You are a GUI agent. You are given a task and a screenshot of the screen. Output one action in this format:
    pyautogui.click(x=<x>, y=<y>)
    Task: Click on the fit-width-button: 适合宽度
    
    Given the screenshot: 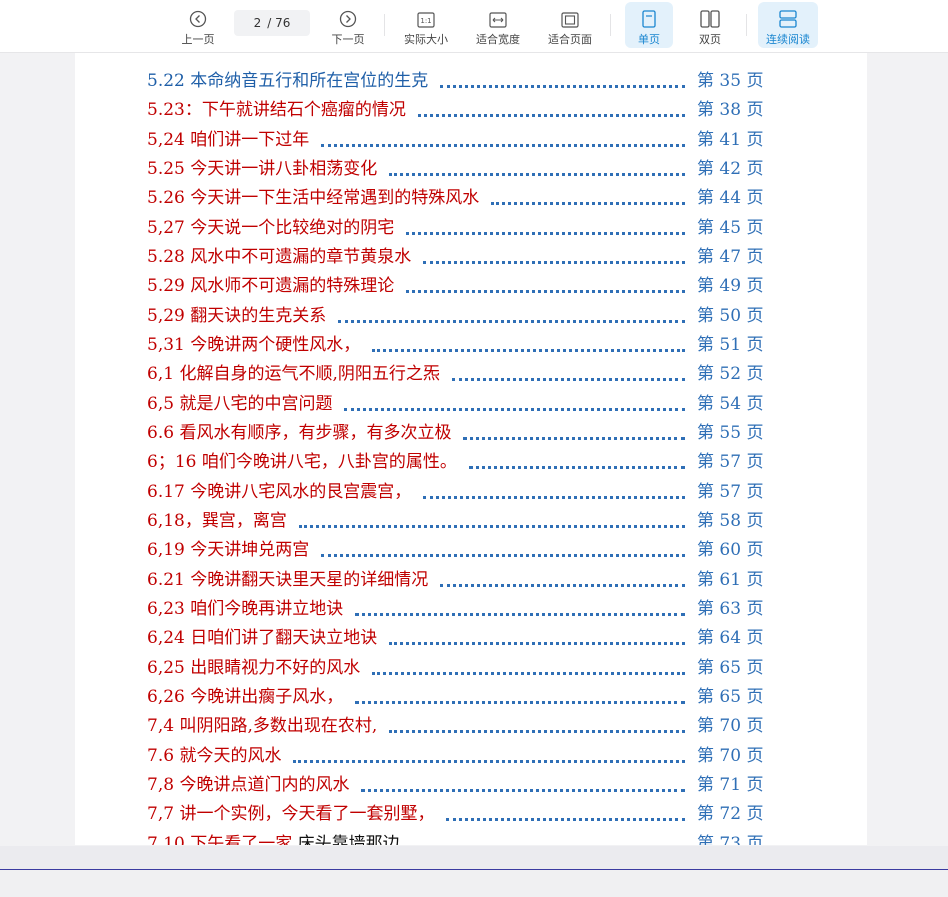 What is the action you would take?
    pyautogui.click(x=498, y=25)
    